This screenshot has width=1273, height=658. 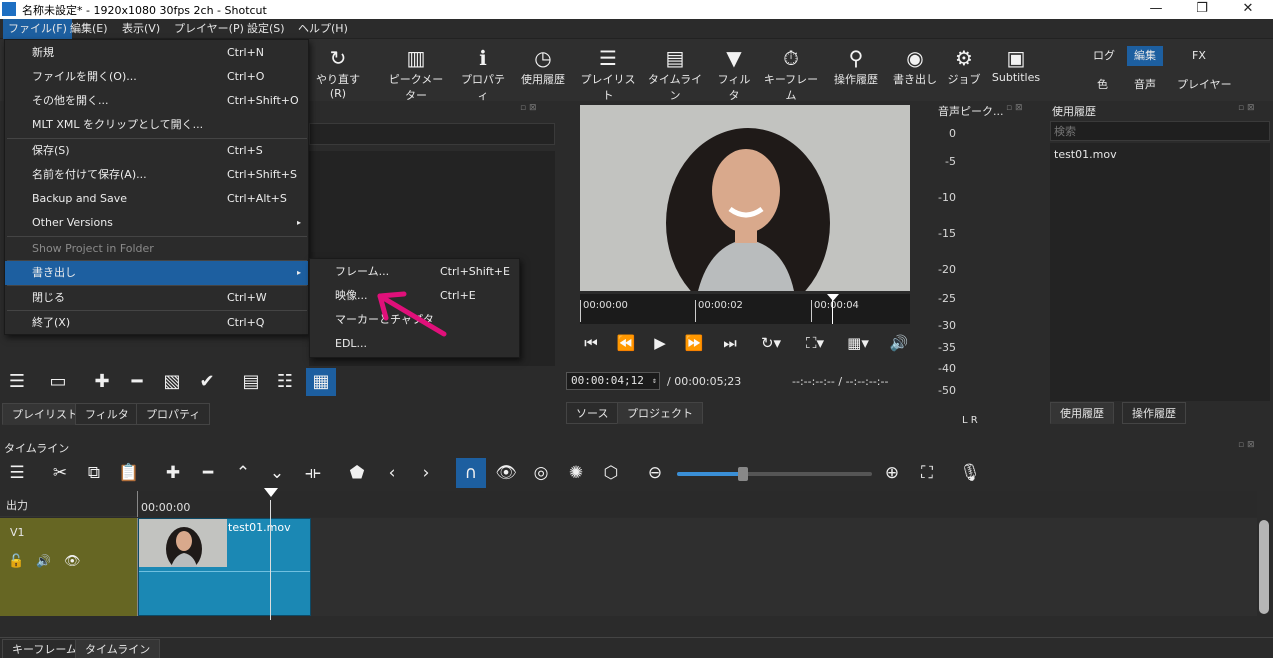 What do you see at coordinates (271, 492) in the screenshot?
I see `timeline-playhead-icon` at bounding box center [271, 492].